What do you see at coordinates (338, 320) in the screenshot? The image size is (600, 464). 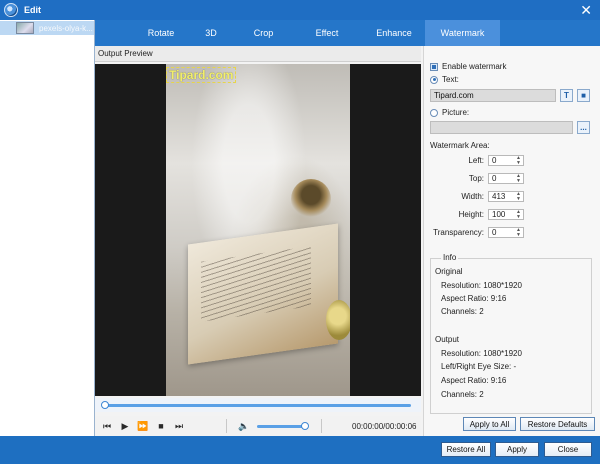 I see `video-image-pear` at bounding box center [338, 320].